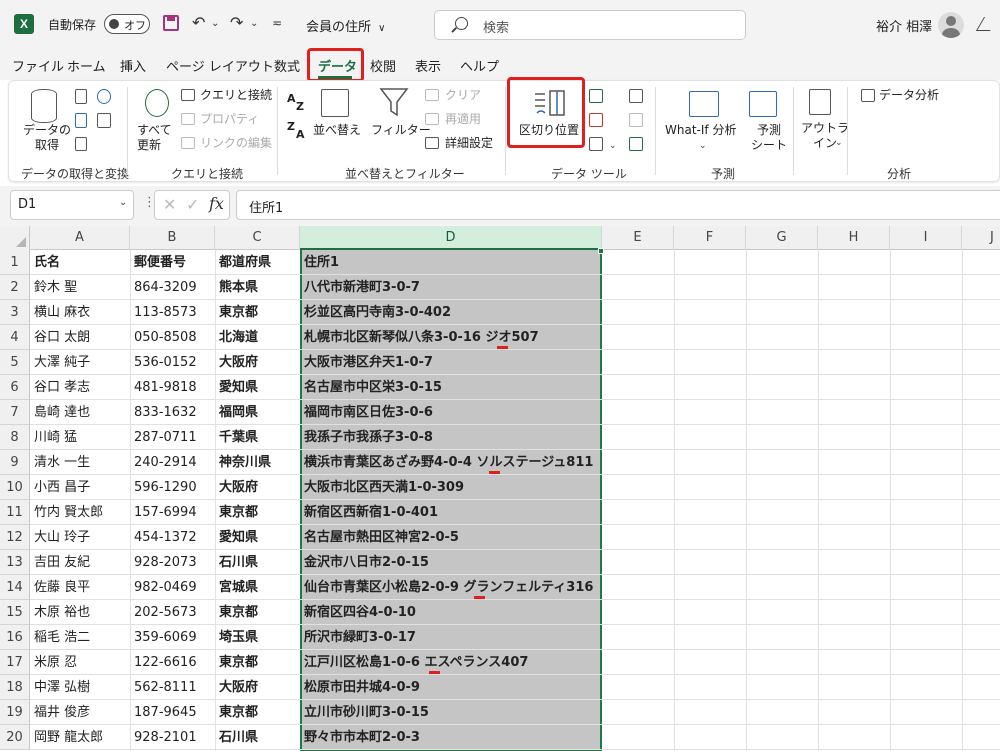 Image resolution: width=1000 pixels, height=751 pixels. Describe the element at coordinates (854, 238) in the screenshot. I see `column-header-h: H` at that location.